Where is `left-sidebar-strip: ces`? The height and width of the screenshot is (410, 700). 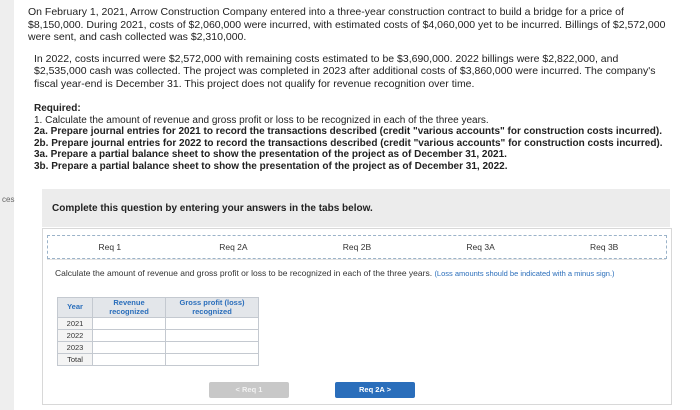
left-sidebar-strip: ces is located at coordinates (7, 205).